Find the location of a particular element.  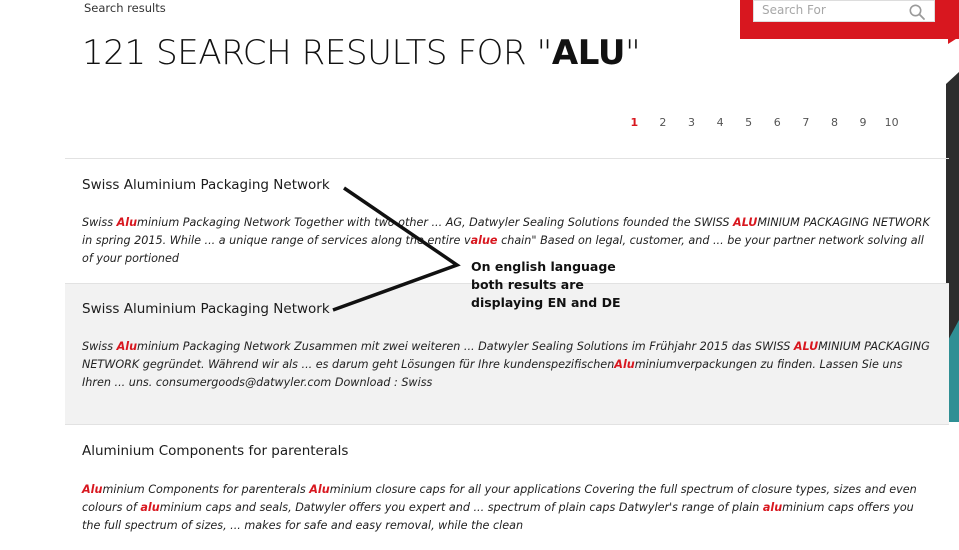

title-search-term: ALU is located at coordinates (588, 53).